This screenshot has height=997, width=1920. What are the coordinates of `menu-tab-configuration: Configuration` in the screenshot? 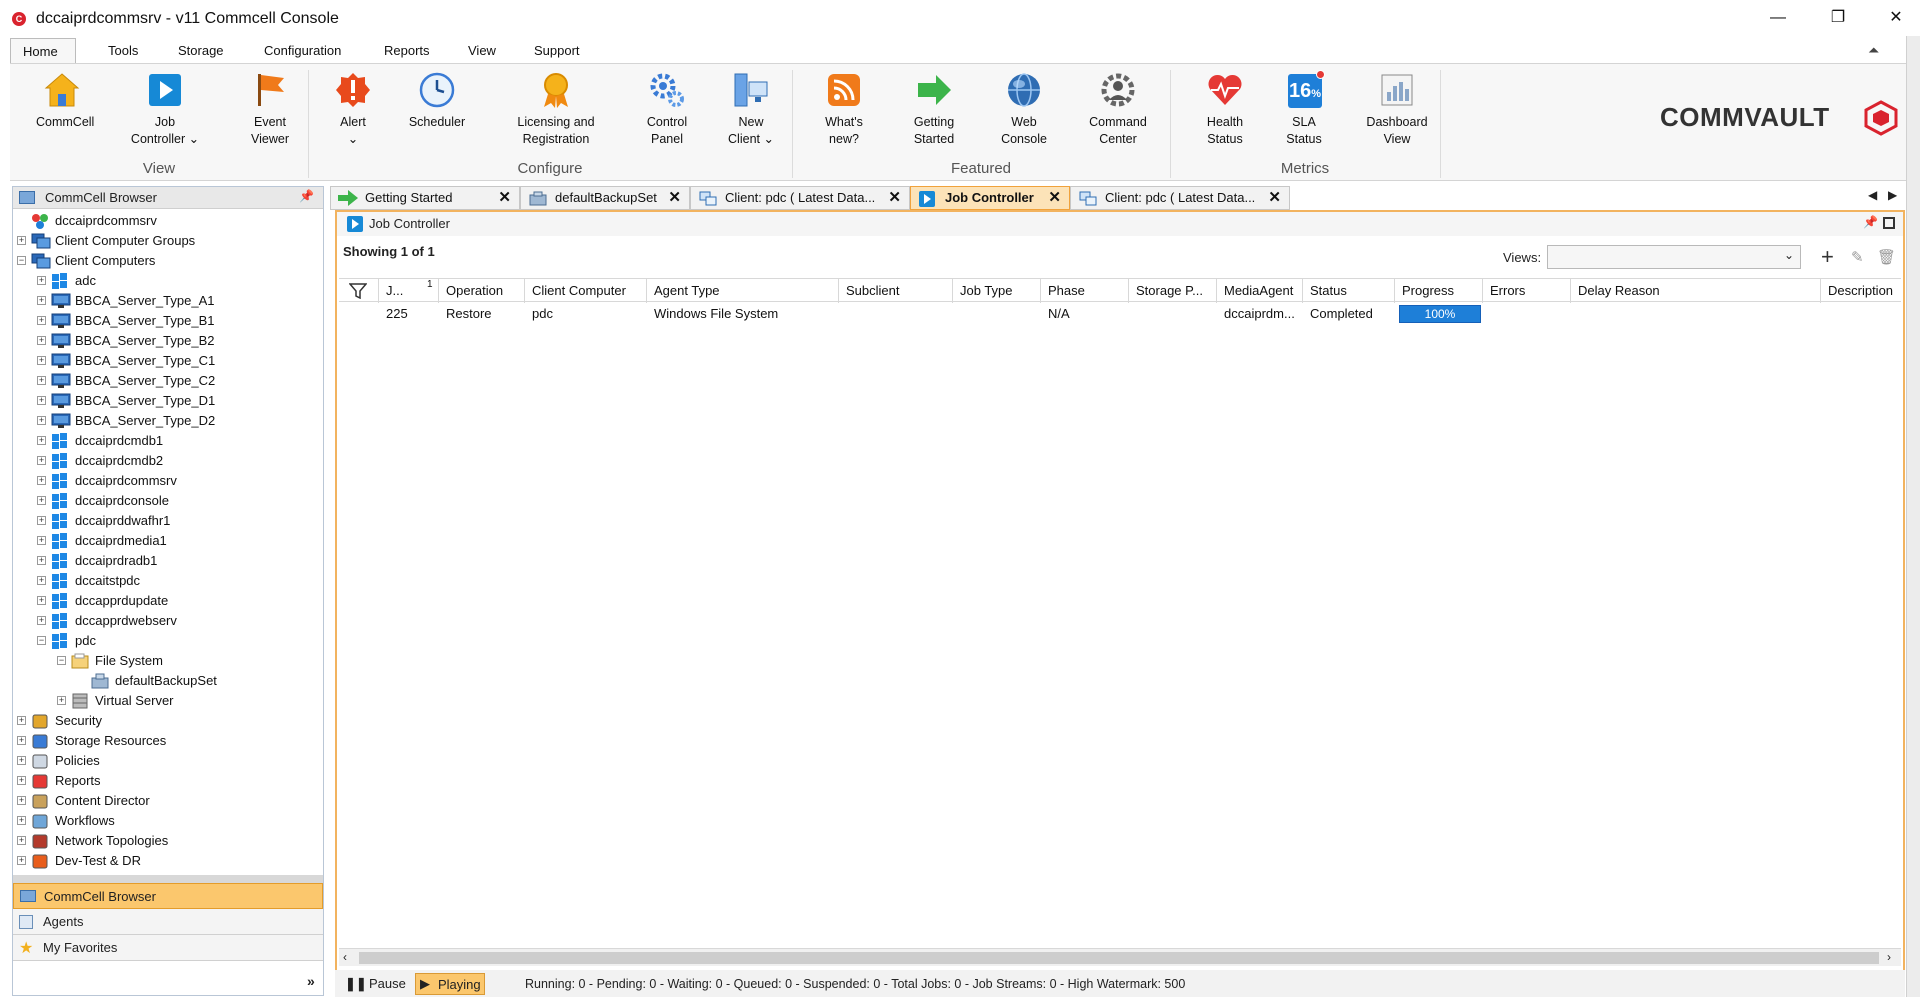 It's located at (302, 51).